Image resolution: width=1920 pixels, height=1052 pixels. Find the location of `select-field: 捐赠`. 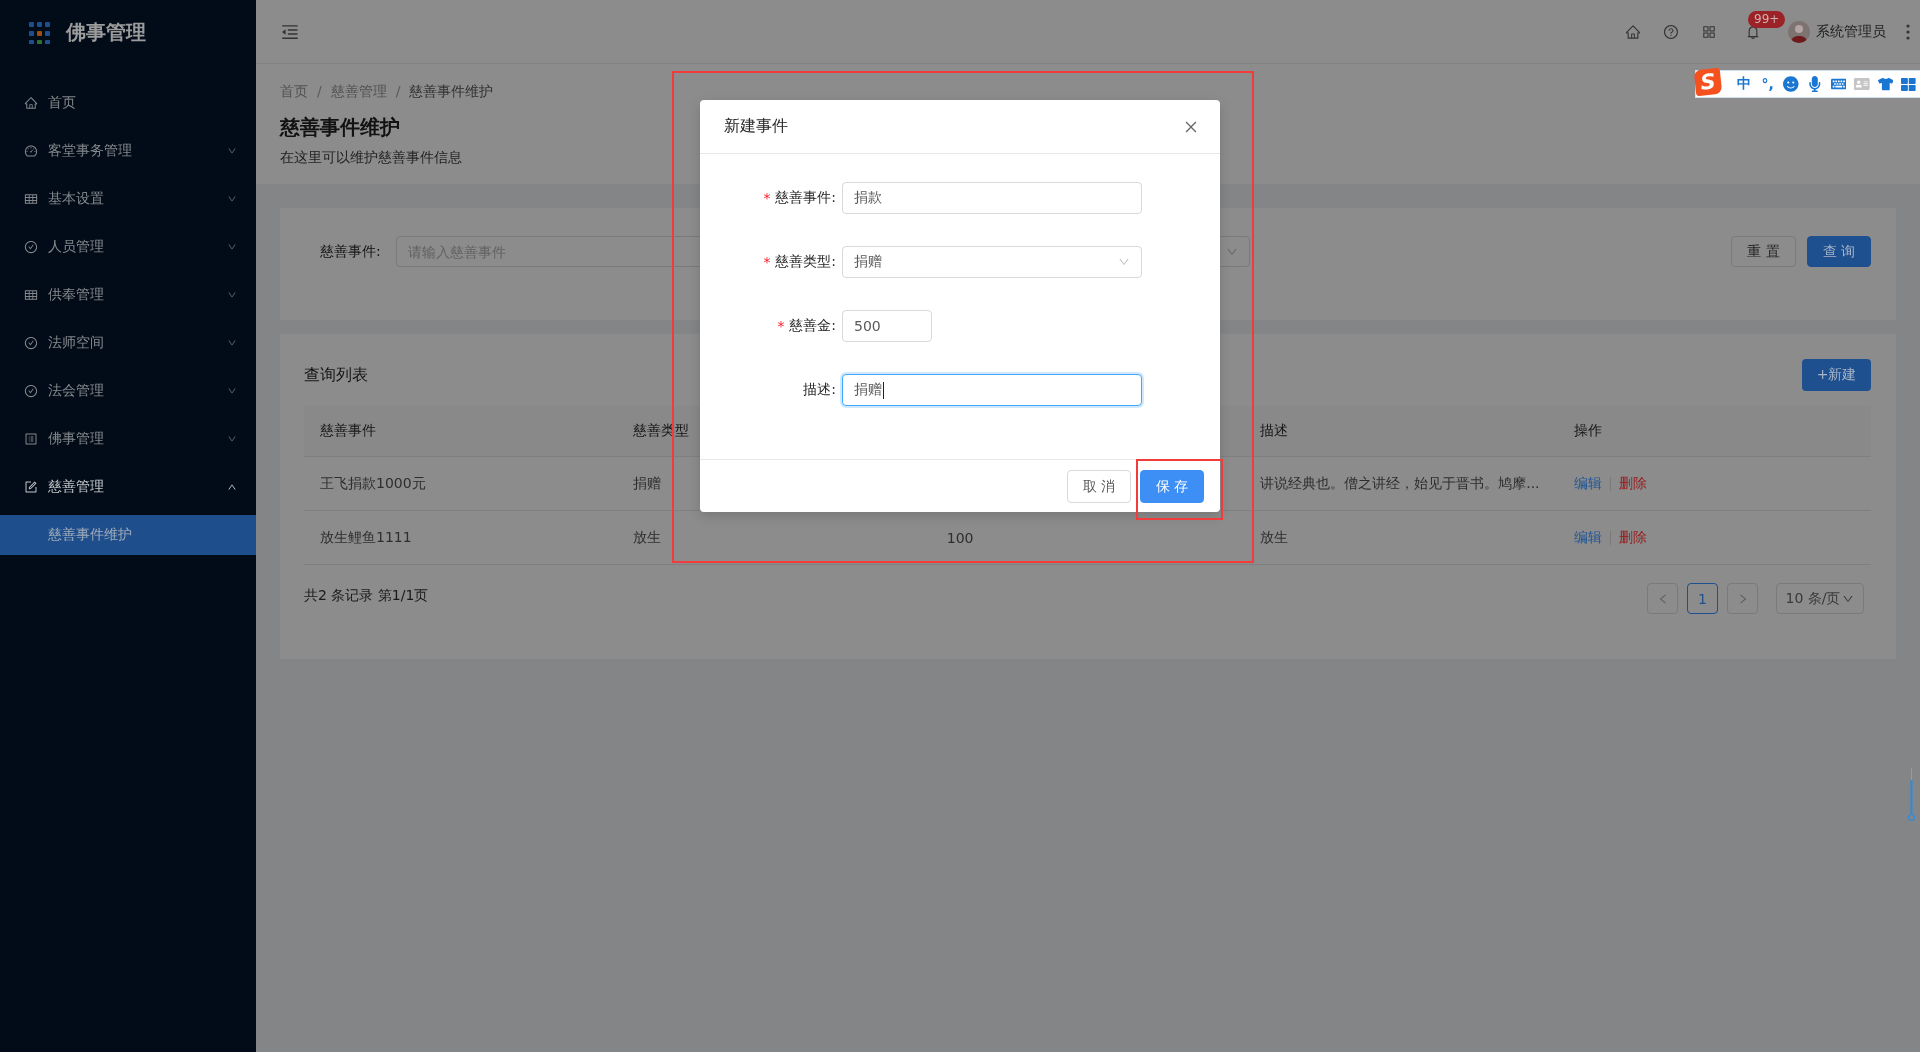

select-field: 捐赠 is located at coordinates (992, 262).